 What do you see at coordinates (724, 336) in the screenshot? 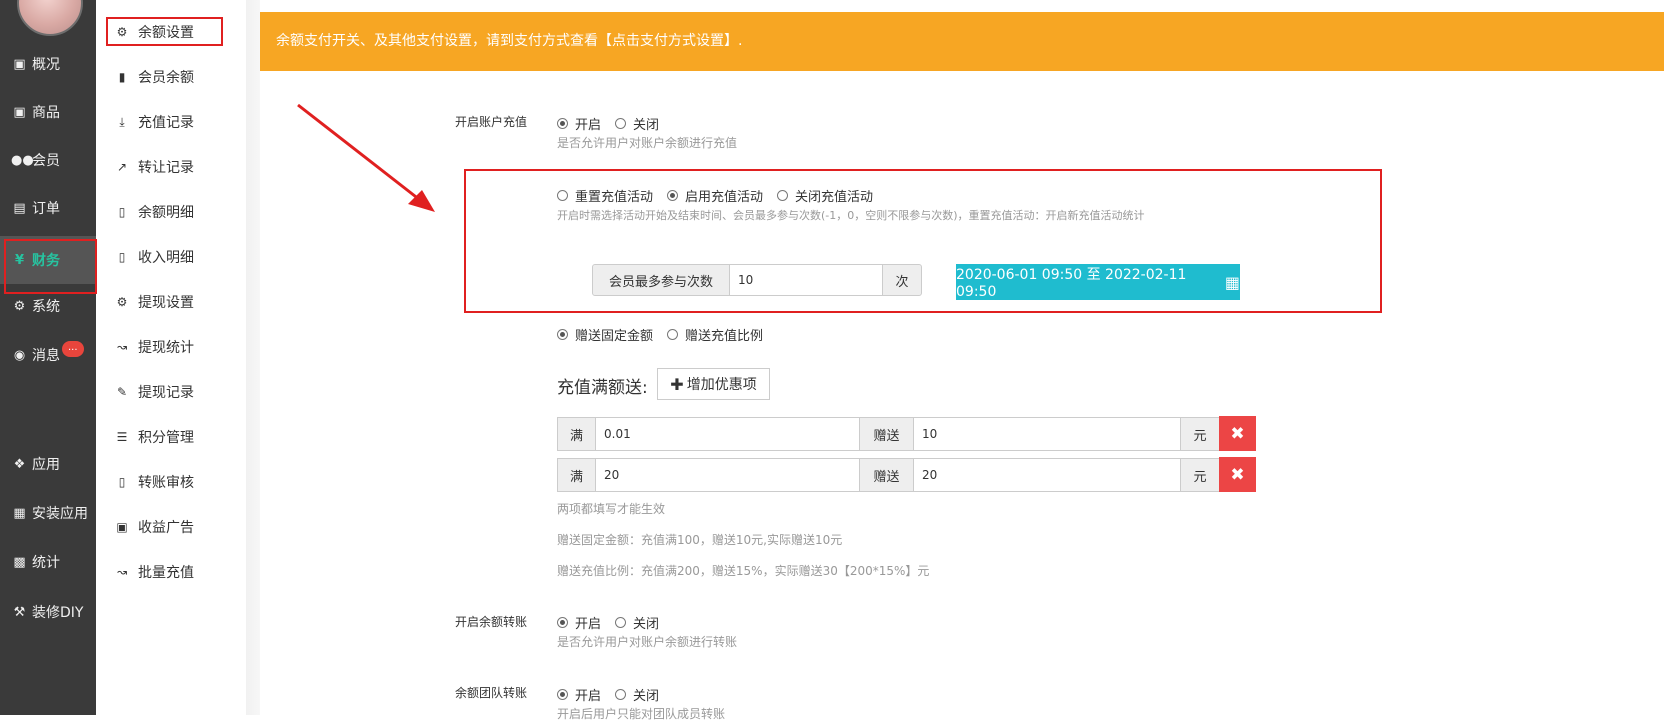
I see `radio-label: 赠送充值比例` at bounding box center [724, 336].